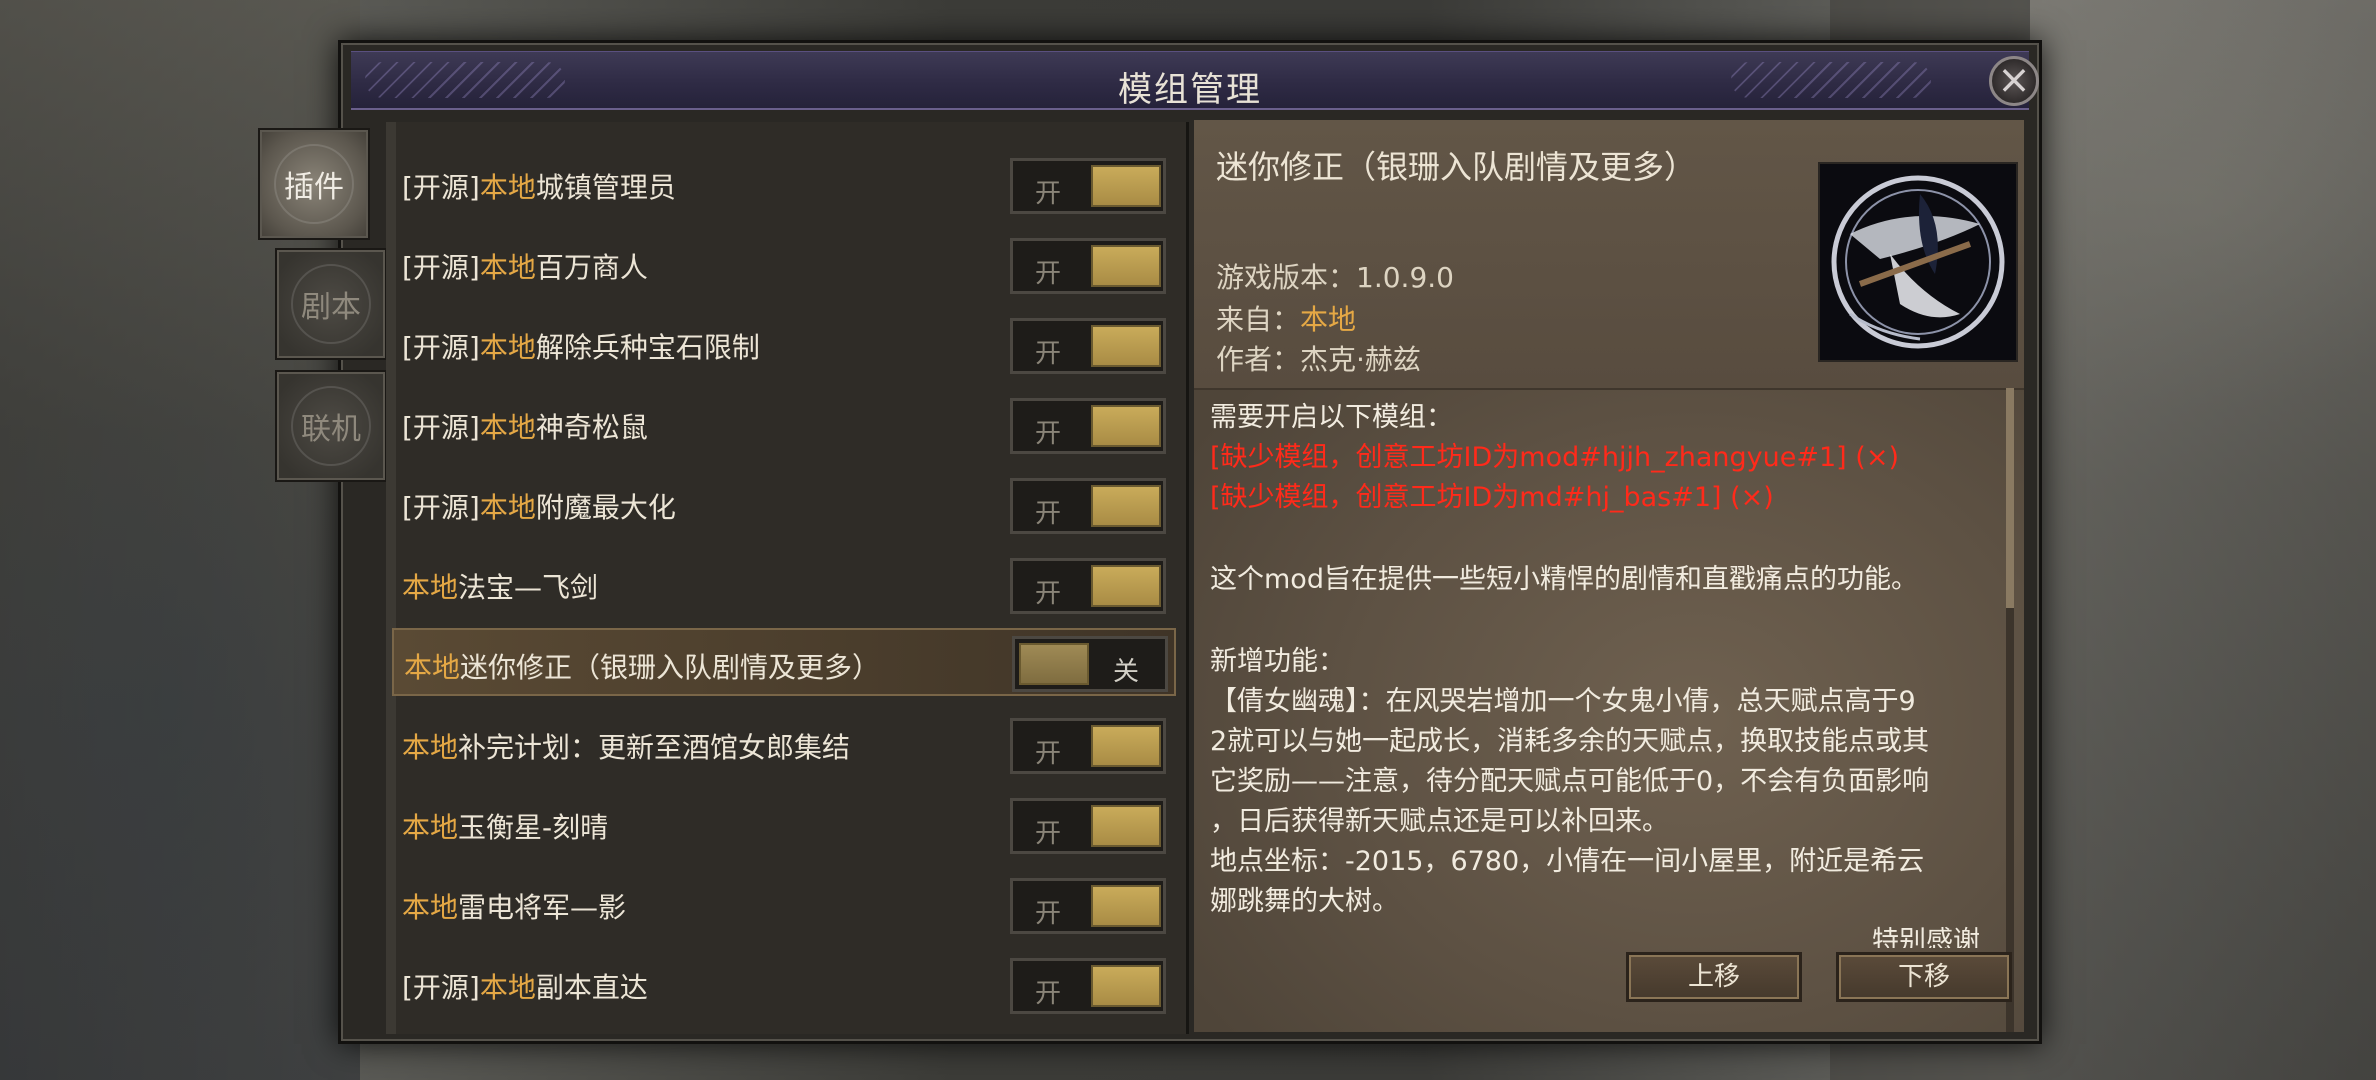  What do you see at coordinates (1405, 277) in the screenshot?
I see `game-version-value: 1.0.9.0` at bounding box center [1405, 277].